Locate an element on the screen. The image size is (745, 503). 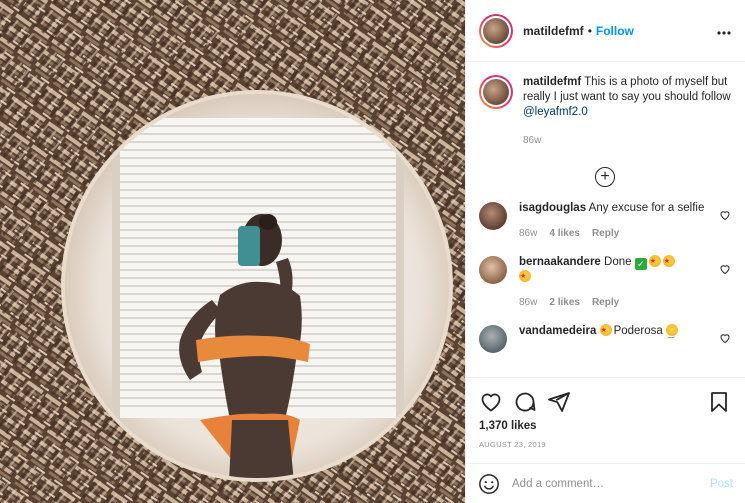
post-date: AUGUST 23, 2019 is located at coordinates (605, 440).